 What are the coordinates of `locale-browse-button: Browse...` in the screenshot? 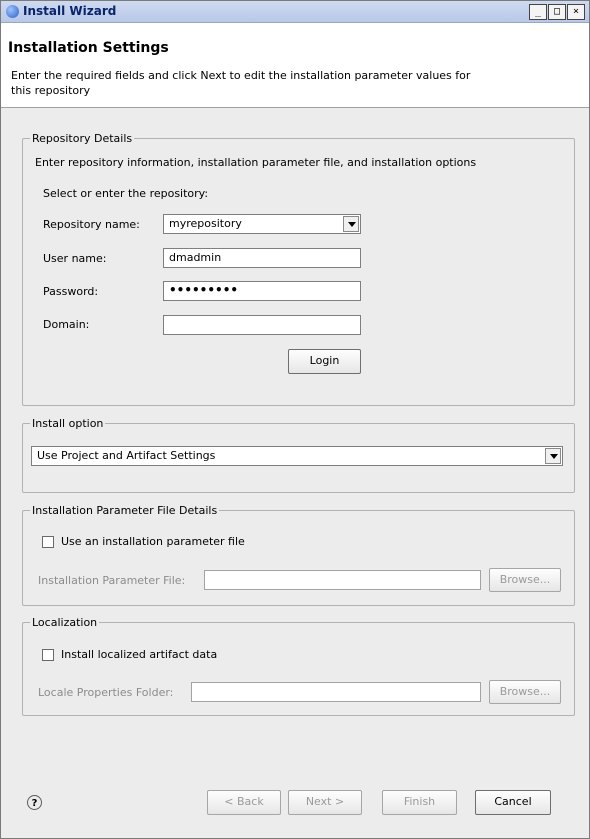 It's located at (525, 692).